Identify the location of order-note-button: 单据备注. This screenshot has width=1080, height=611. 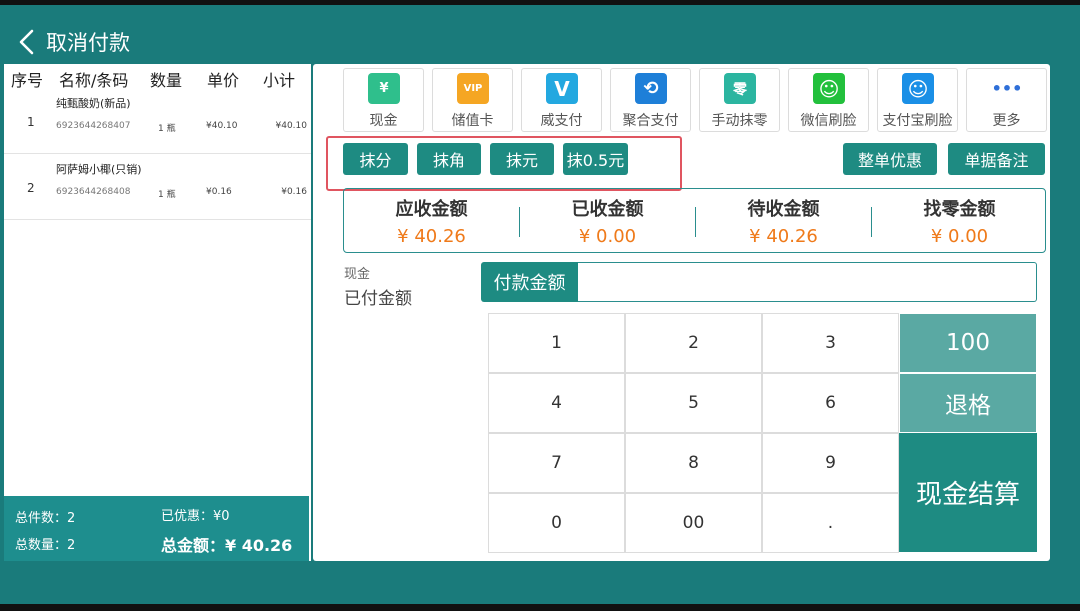
(996, 159).